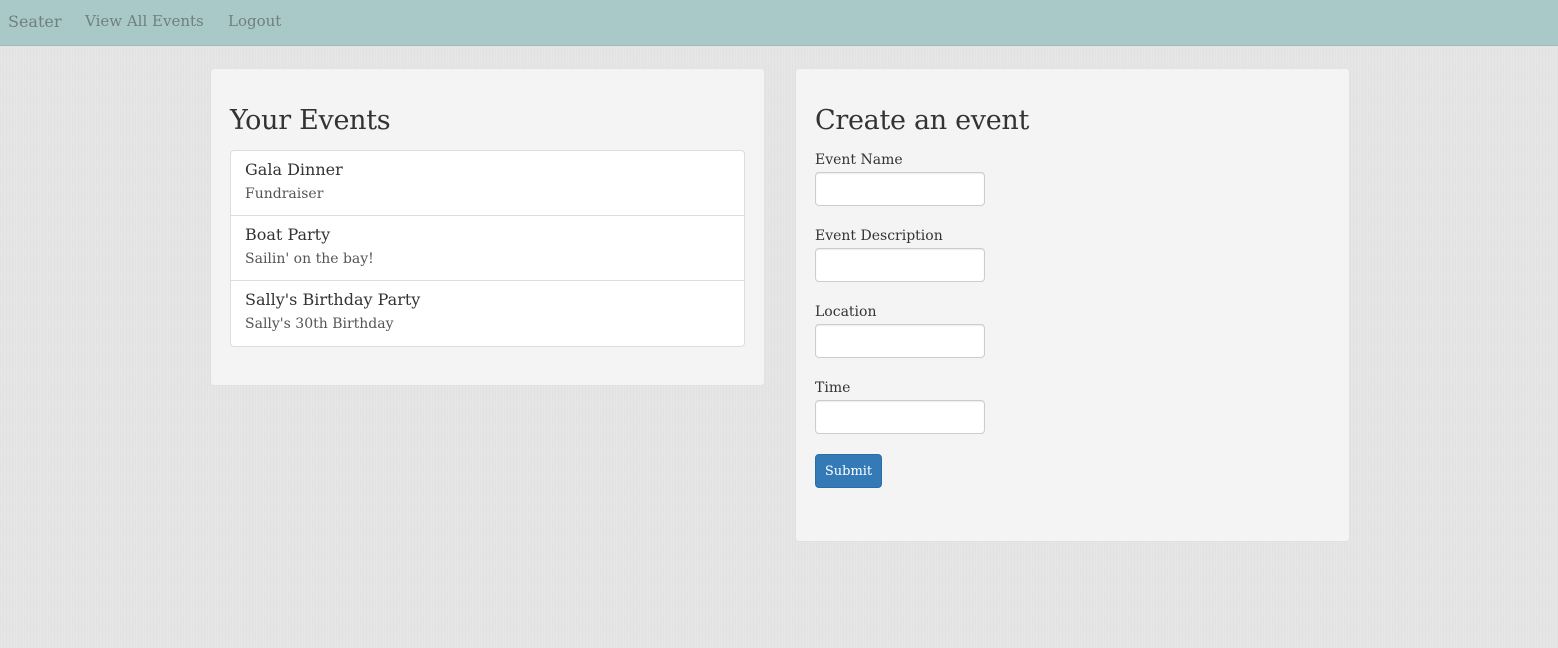 The height and width of the screenshot is (648, 1558). I want to click on create-event-title: Create an event, so click(922, 120).